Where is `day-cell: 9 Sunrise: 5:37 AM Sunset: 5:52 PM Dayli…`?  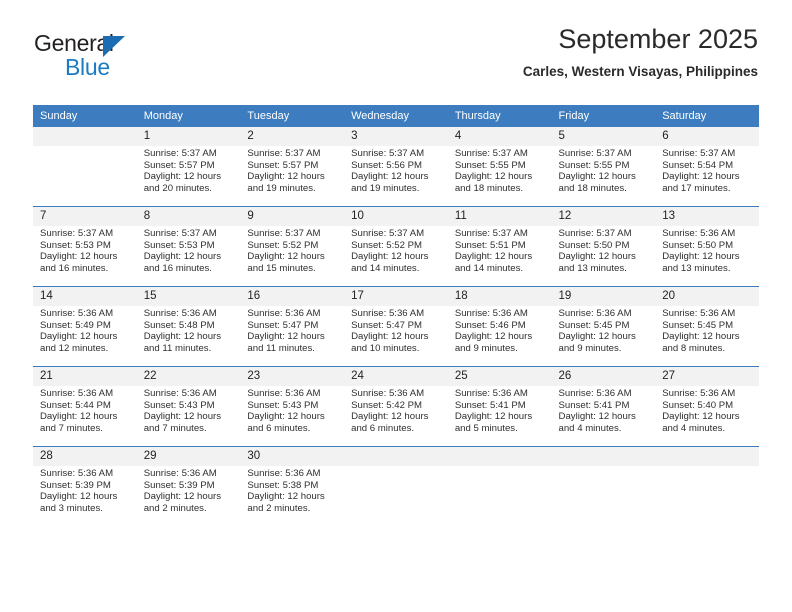
day-cell: 9 Sunrise: 5:37 AM Sunset: 5:52 PM Dayli… is located at coordinates (292, 246).